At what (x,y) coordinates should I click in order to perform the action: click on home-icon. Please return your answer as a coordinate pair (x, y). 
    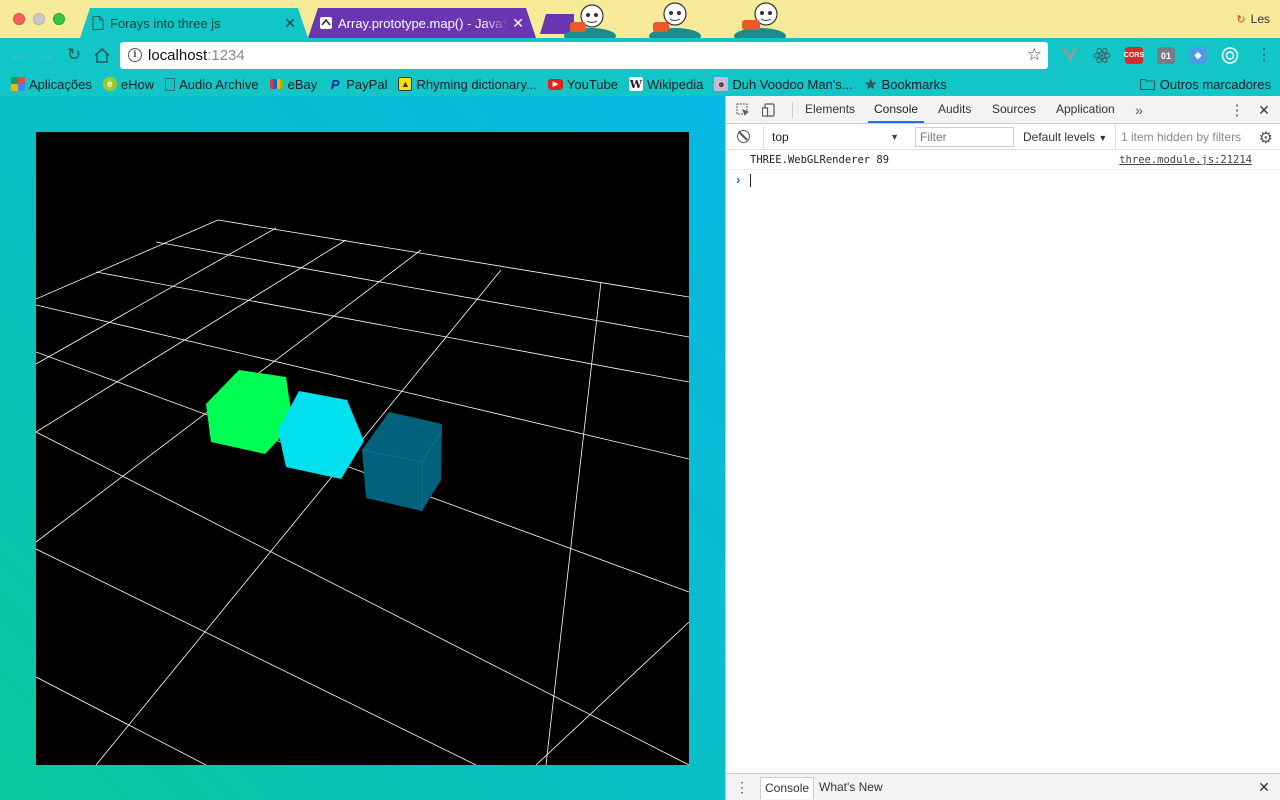
    Looking at the image, I should click on (102, 55).